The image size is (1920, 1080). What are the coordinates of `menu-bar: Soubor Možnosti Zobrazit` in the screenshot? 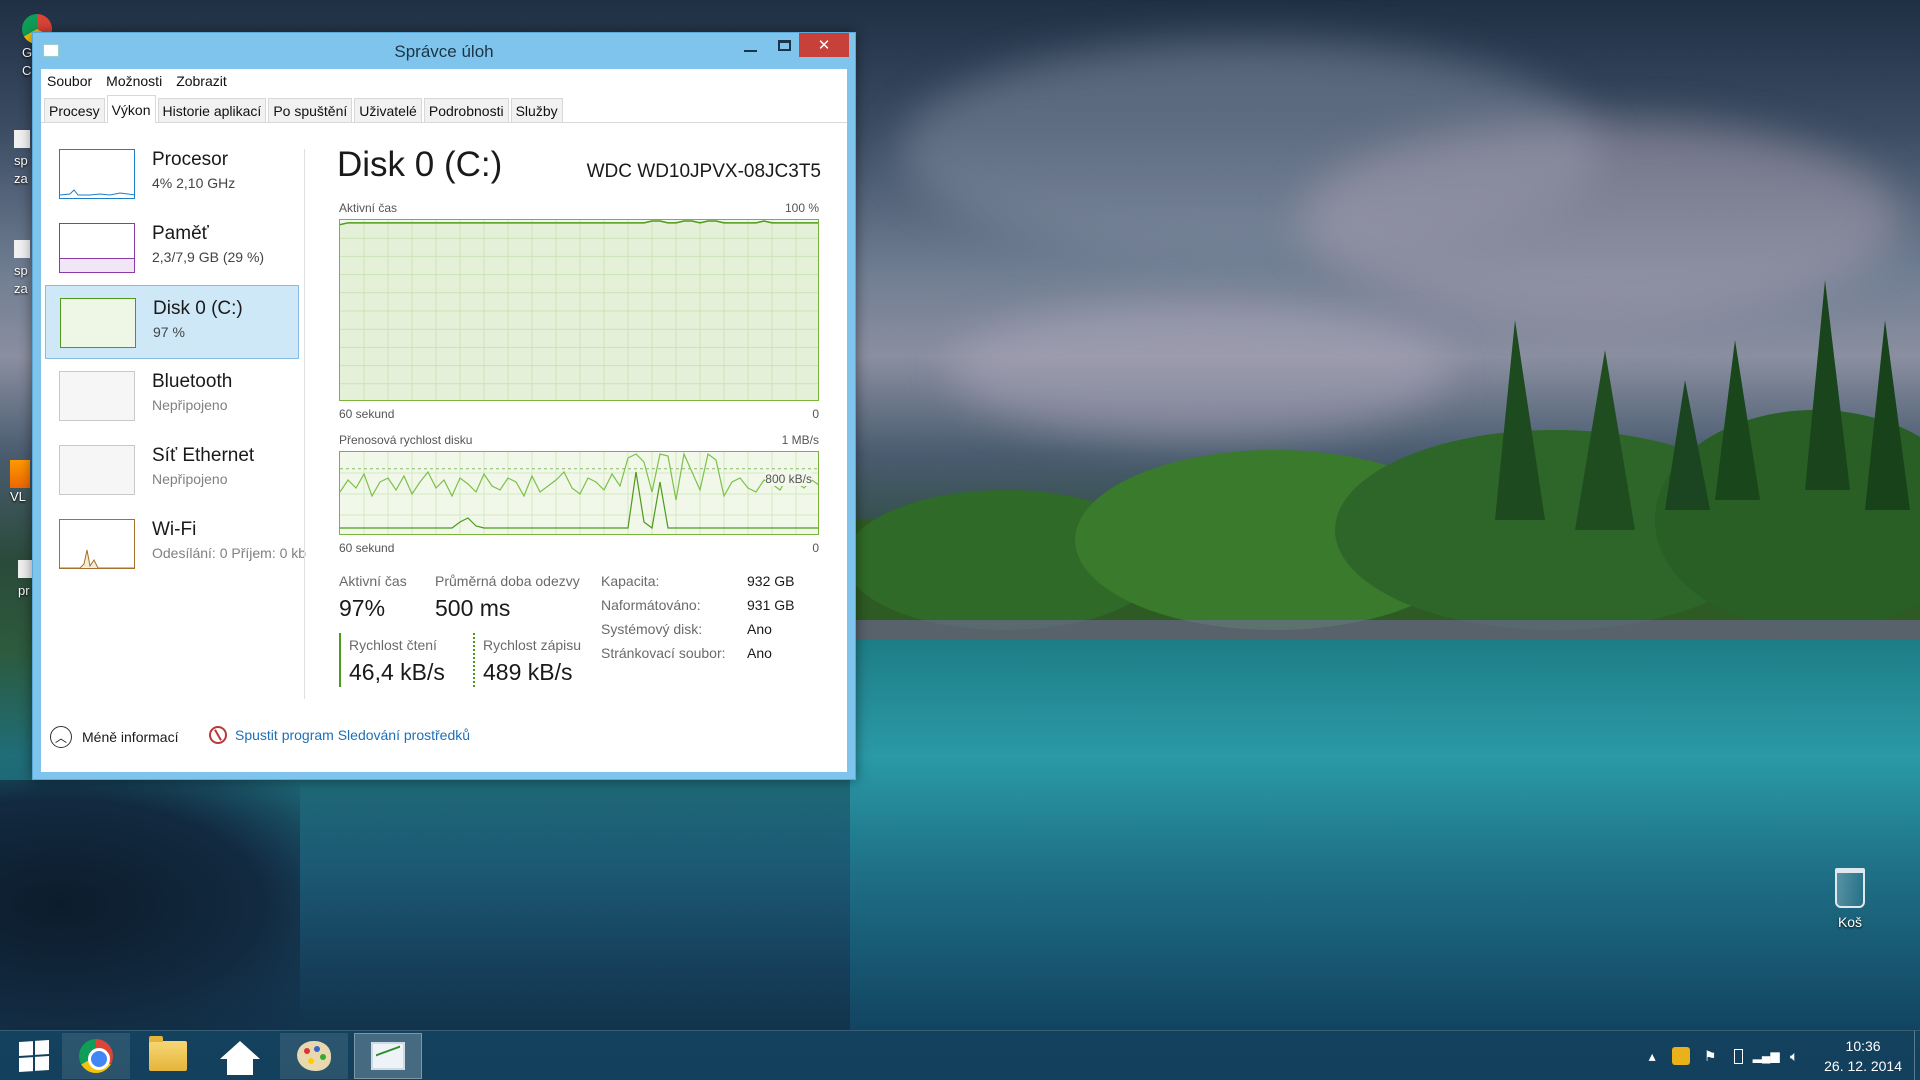 It's located at (444, 81).